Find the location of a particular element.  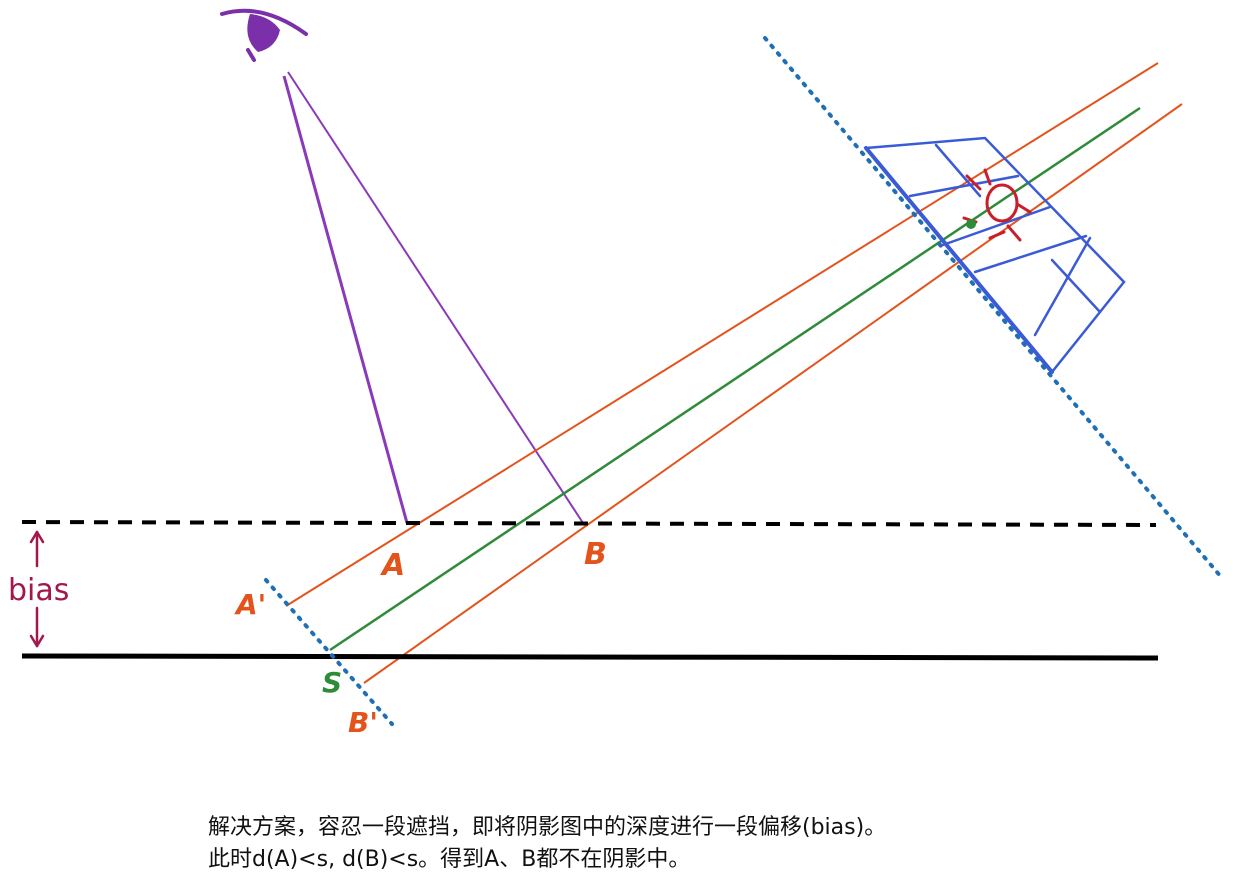

eye-icon is located at coordinates (264, 35).